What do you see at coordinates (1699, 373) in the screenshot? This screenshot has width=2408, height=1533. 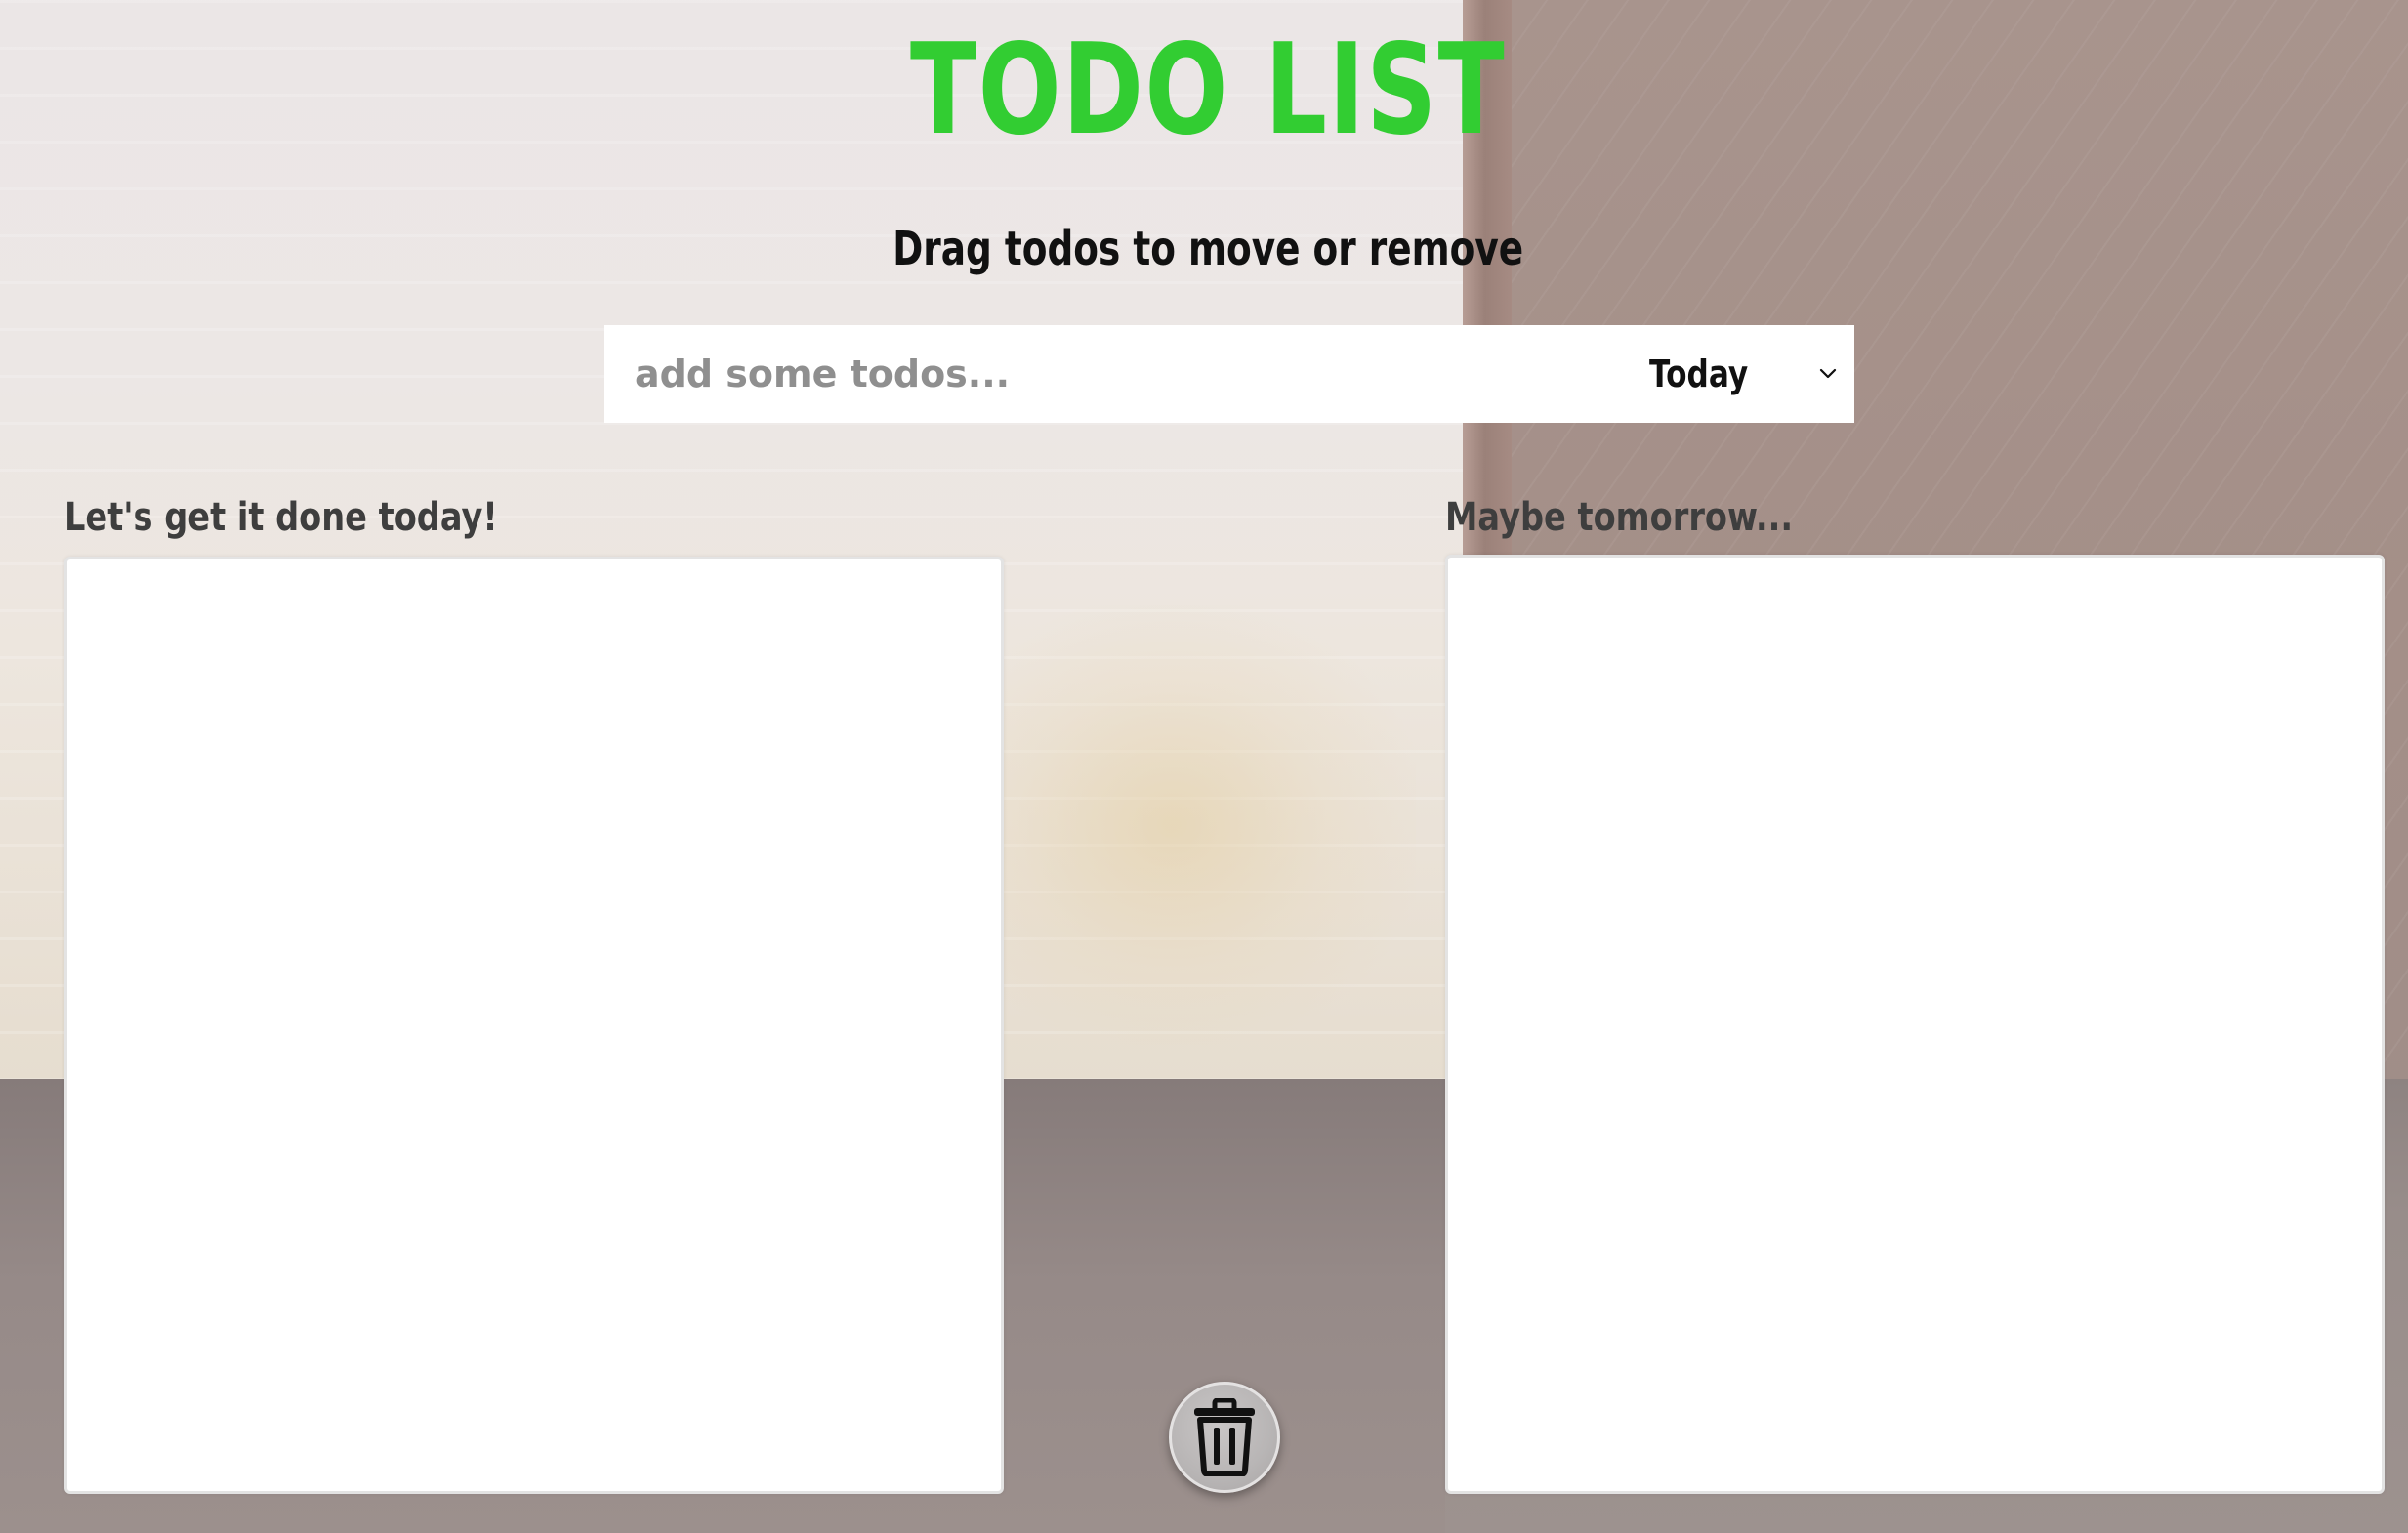 I see `day-select-value: Today` at bounding box center [1699, 373].